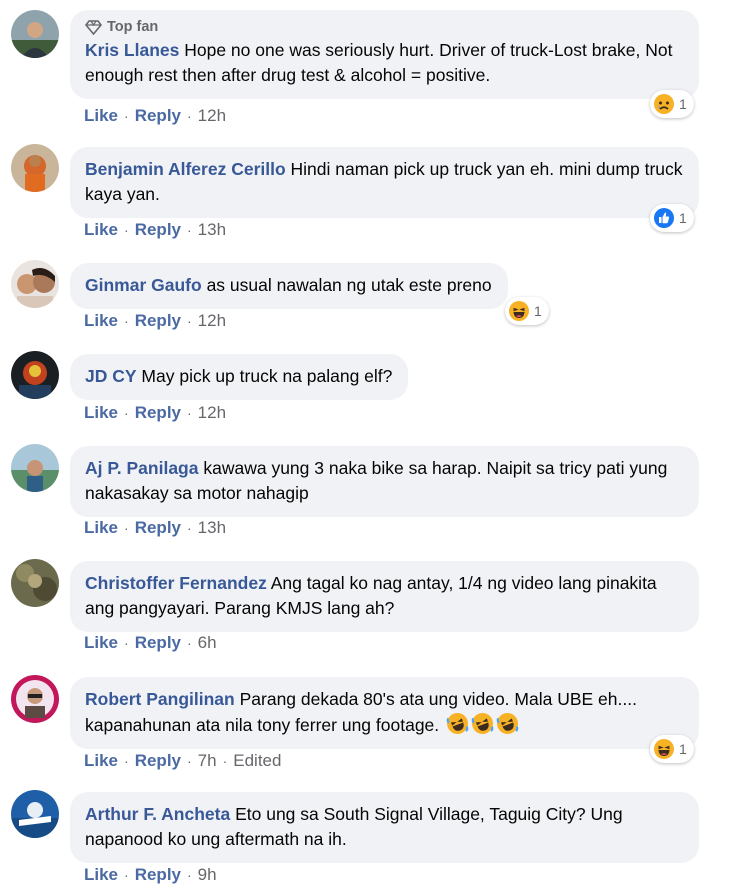 The image size is (750, 886). Describe the element at coordinates (207, 761) in the screenshot. I see `comment-timestamp: 7h` at that location.